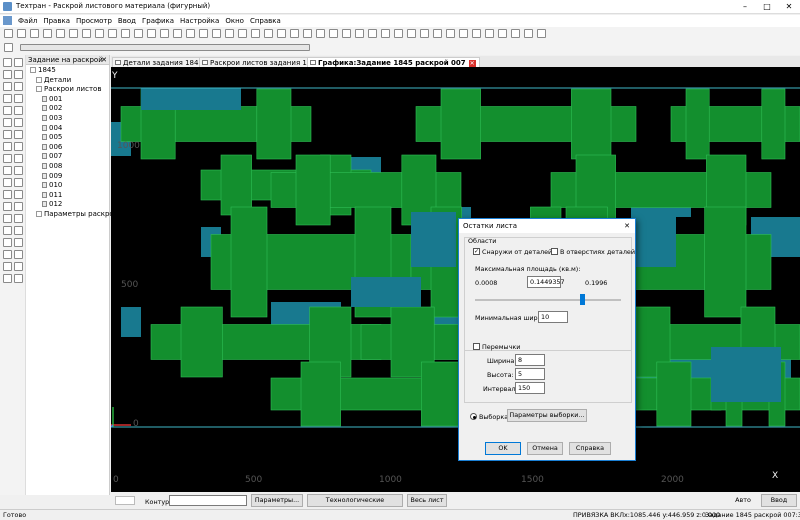 This screenshot has height=520, width=800. Describe the element at coordinates (67, 129) in the screenshot. I see `tree-item: 004` at that location.